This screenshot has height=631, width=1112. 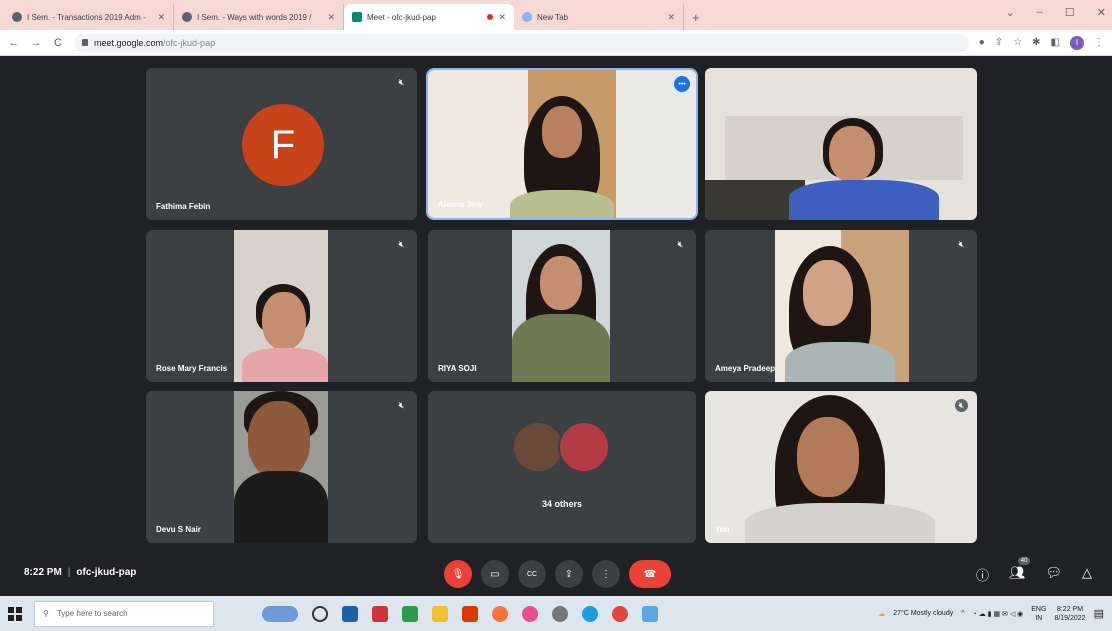 What do you see at coordinates (15, 613) in the screenshot?
I see `windows-start-icon` at bounding box center [15, 613].